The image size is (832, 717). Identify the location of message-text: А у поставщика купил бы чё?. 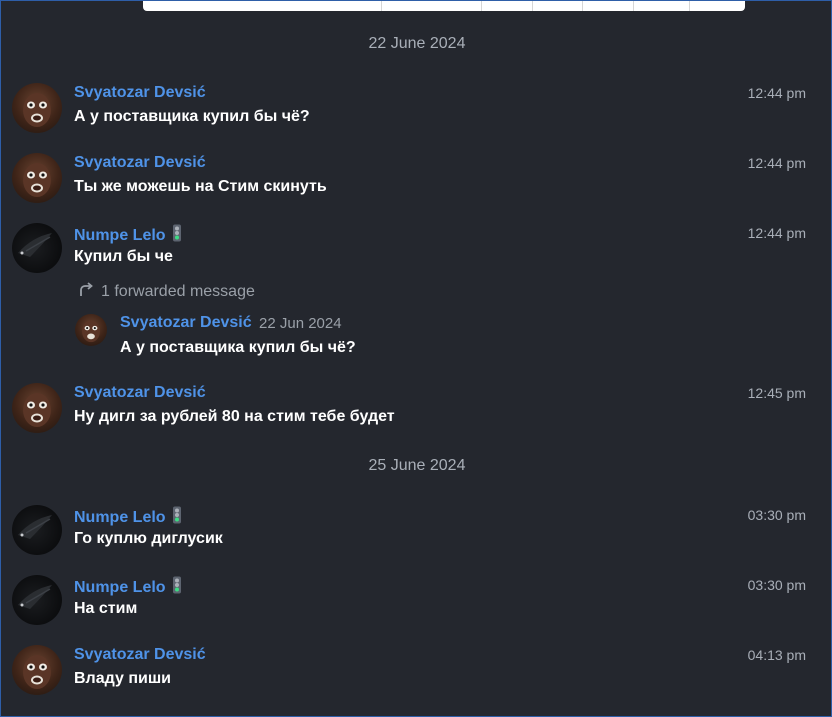
(192, 116).